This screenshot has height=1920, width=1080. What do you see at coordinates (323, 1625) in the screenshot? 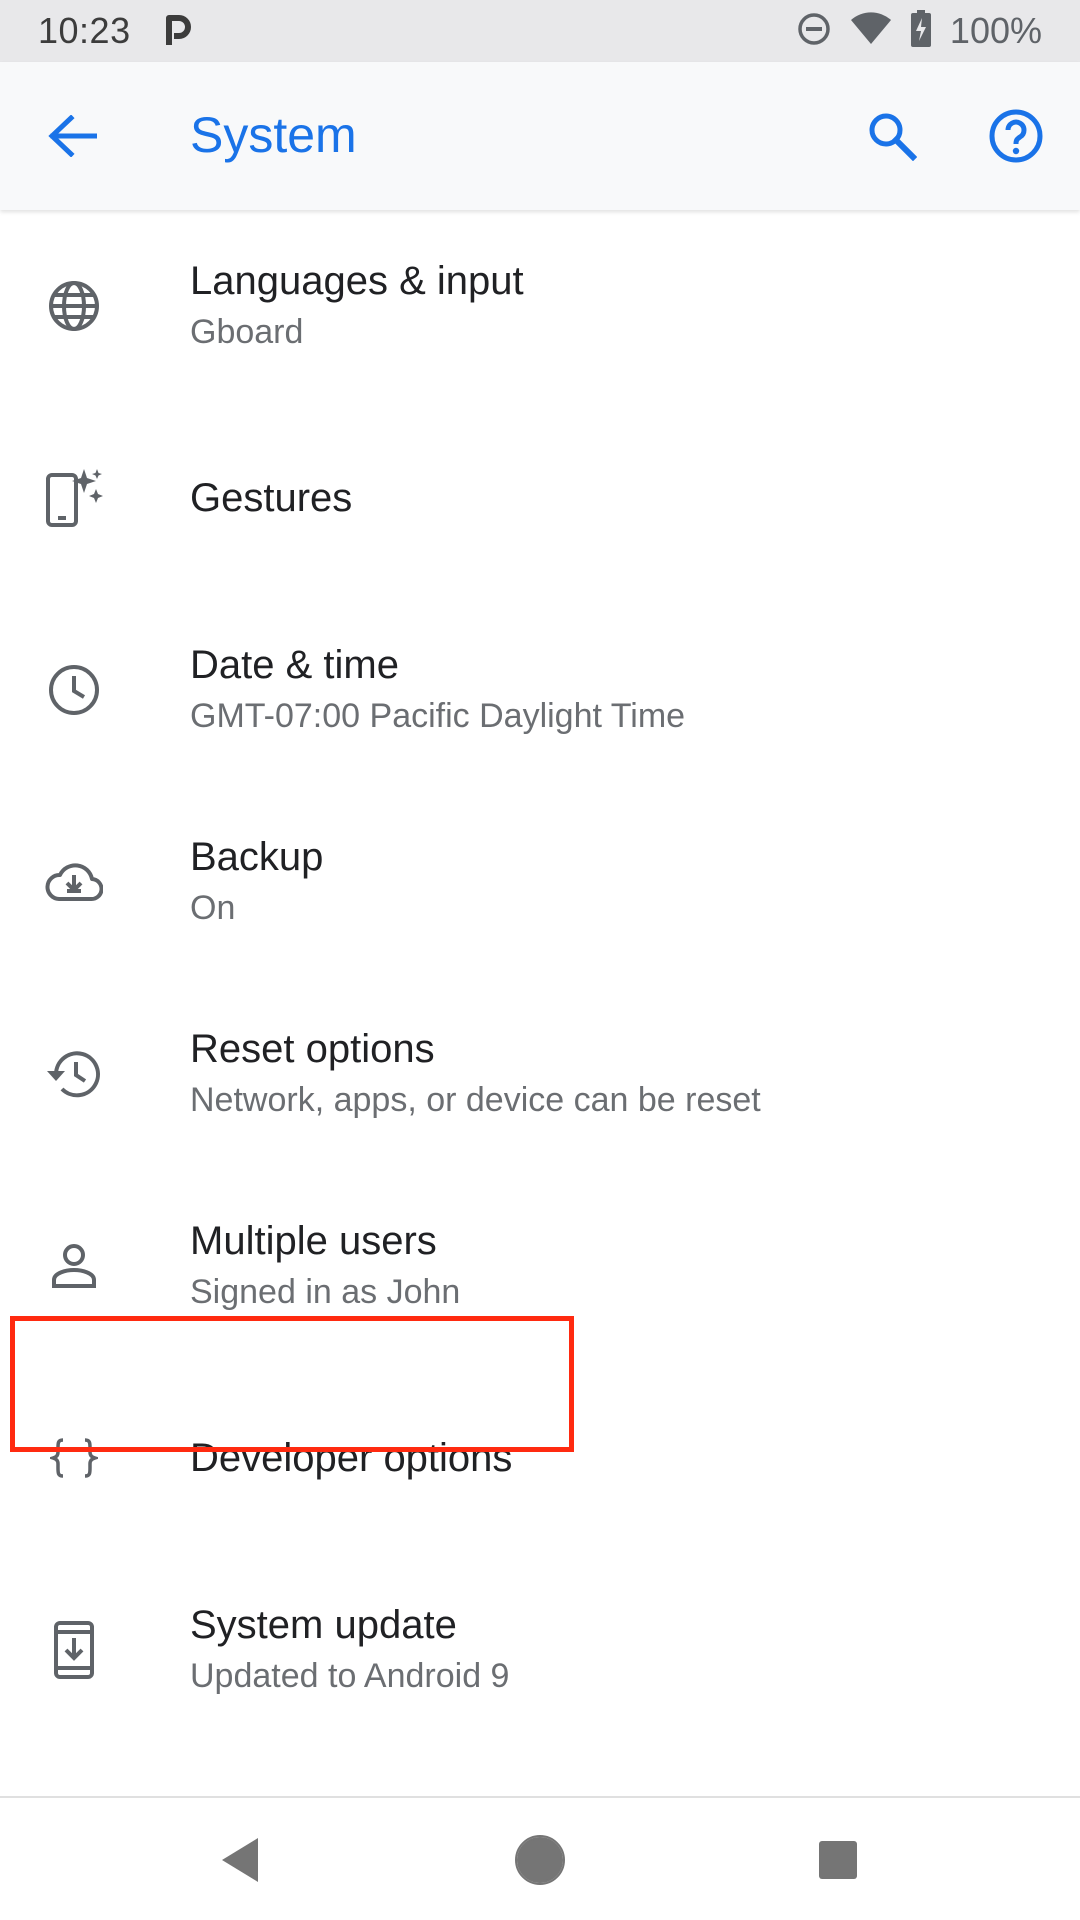
I see `settings-item-title: System update` at bounding box center [323, 1625].